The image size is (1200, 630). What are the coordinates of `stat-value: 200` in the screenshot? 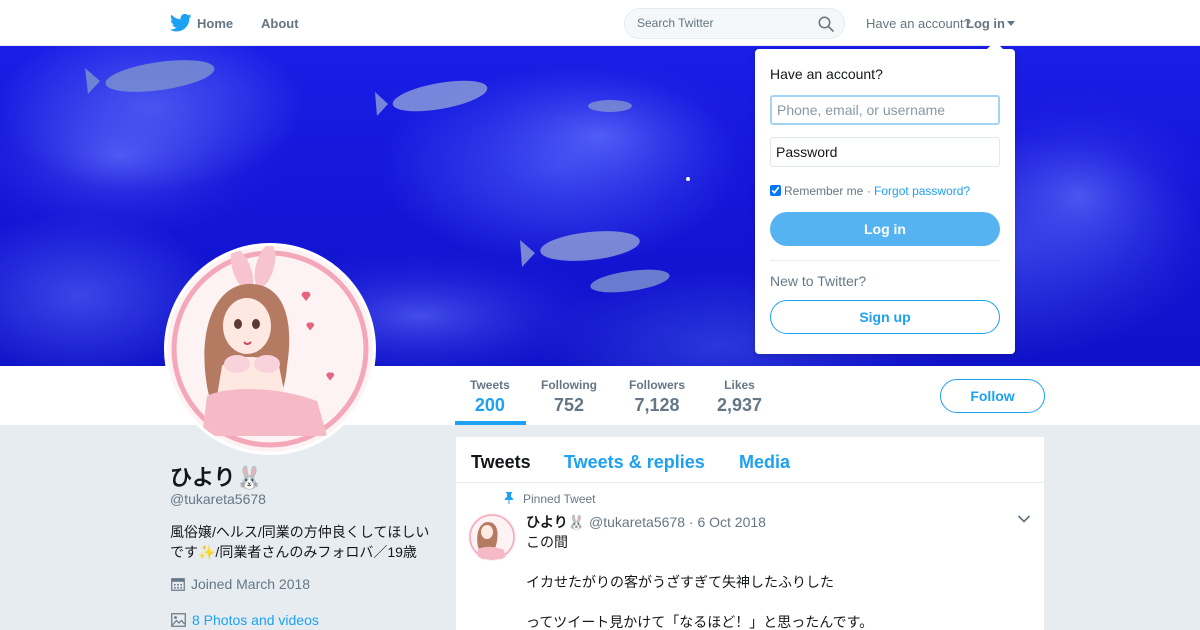 It's located at (489, 405).